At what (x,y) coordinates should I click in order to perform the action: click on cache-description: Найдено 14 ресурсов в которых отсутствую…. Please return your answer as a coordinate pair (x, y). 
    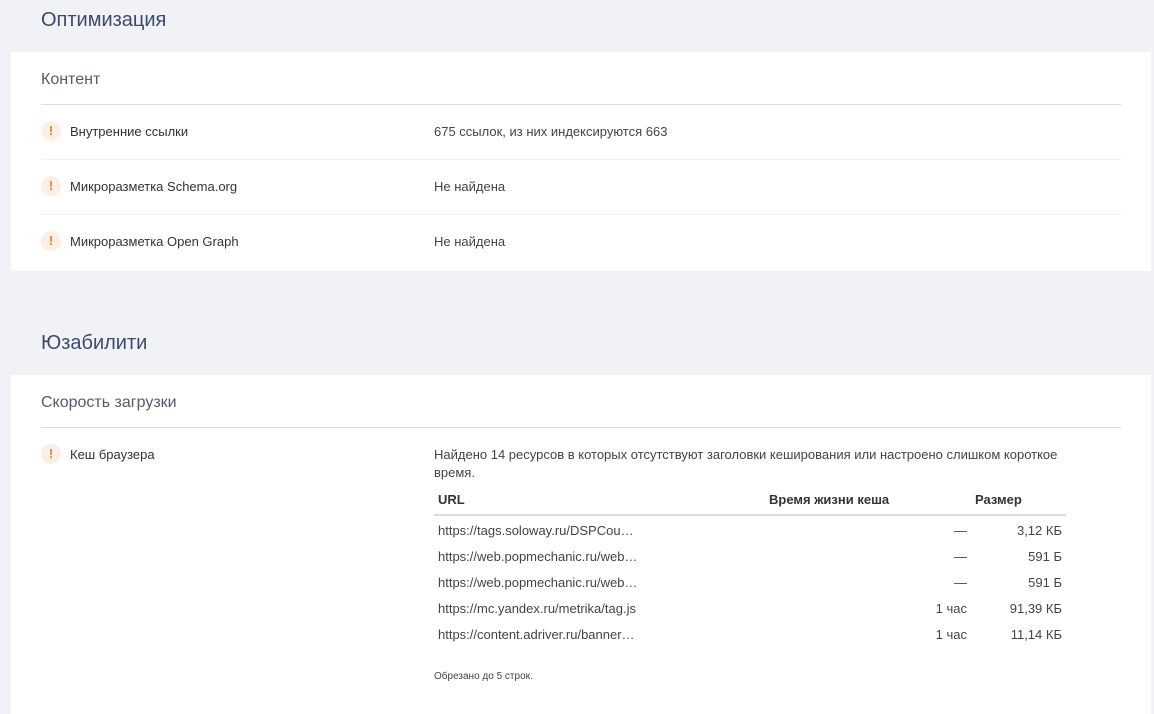
    Looking at the image, I should click on (746, 463).